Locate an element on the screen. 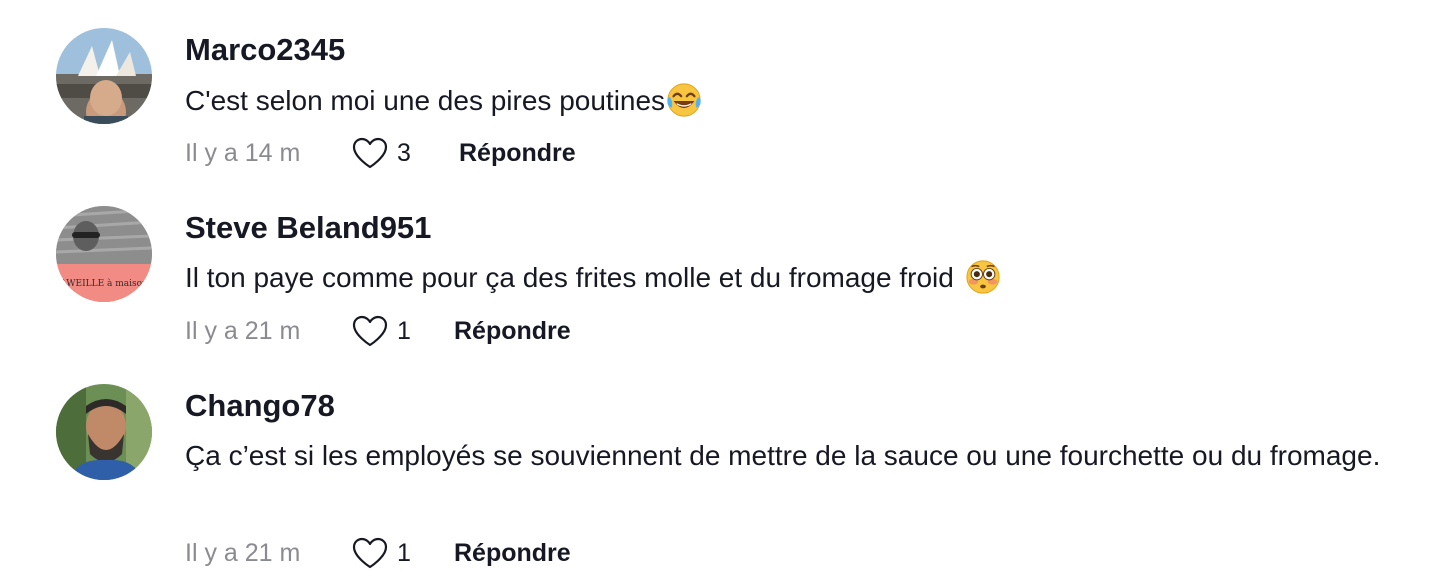 The height and width of the screenshot is (584, 1438). flushed-face-icon is located at coordinates (982, 276).